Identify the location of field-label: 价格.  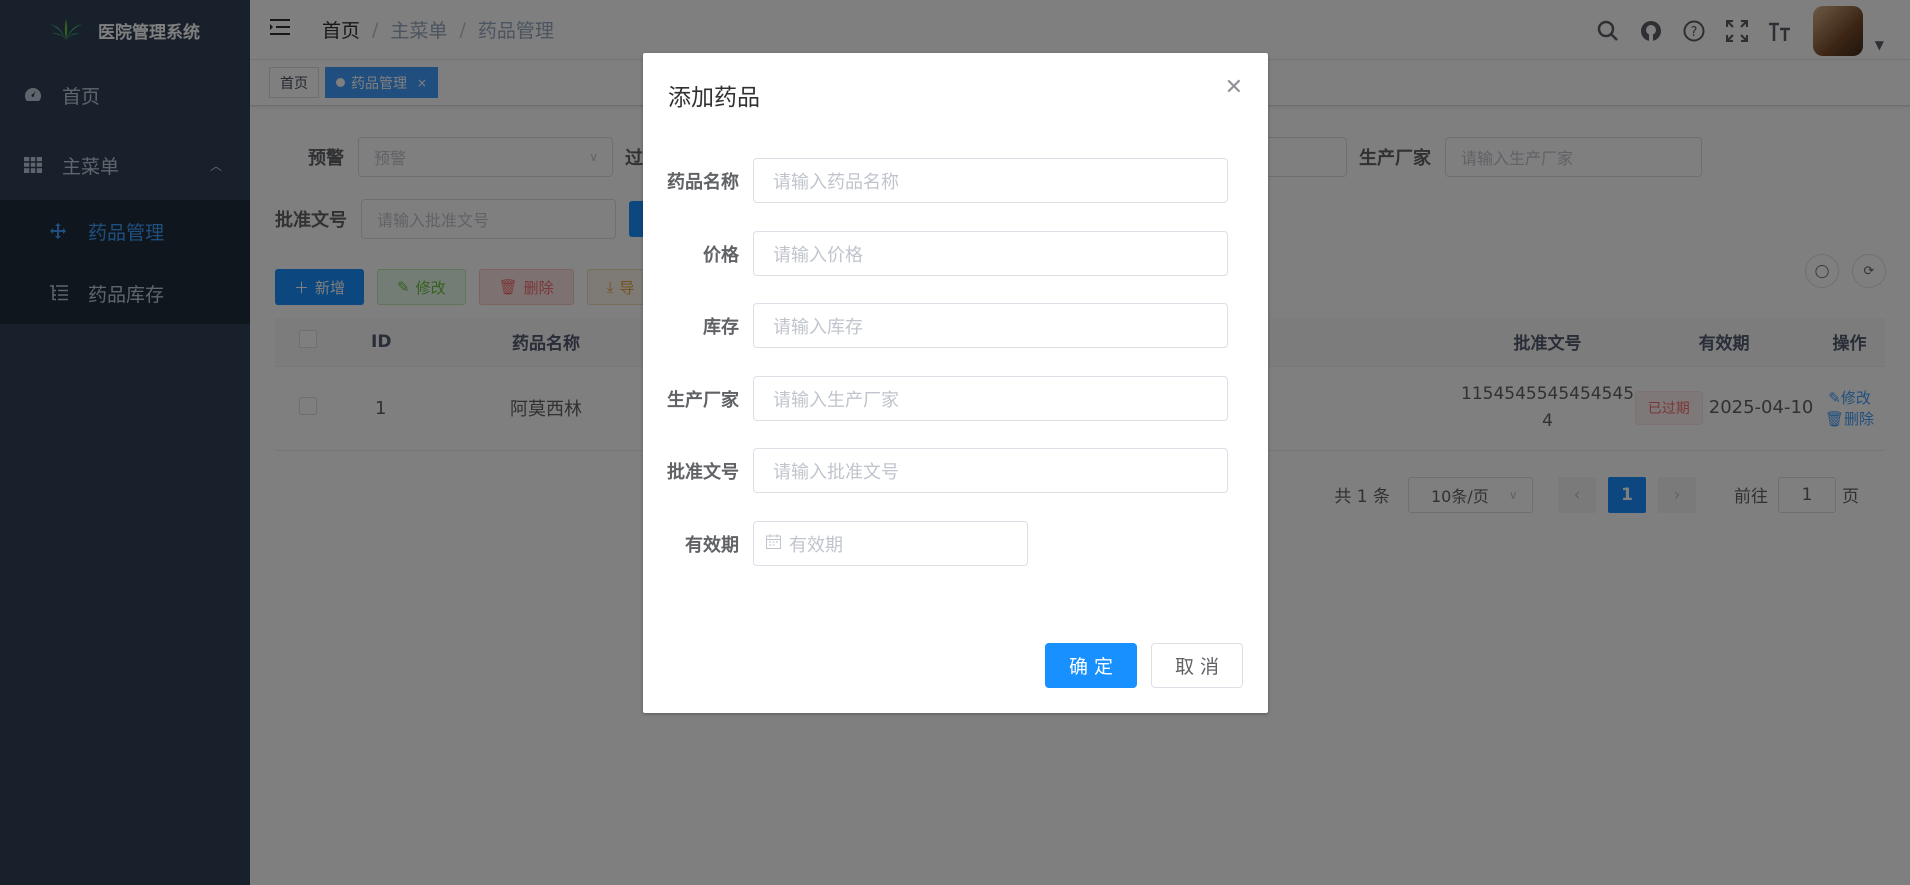
(721, 255).